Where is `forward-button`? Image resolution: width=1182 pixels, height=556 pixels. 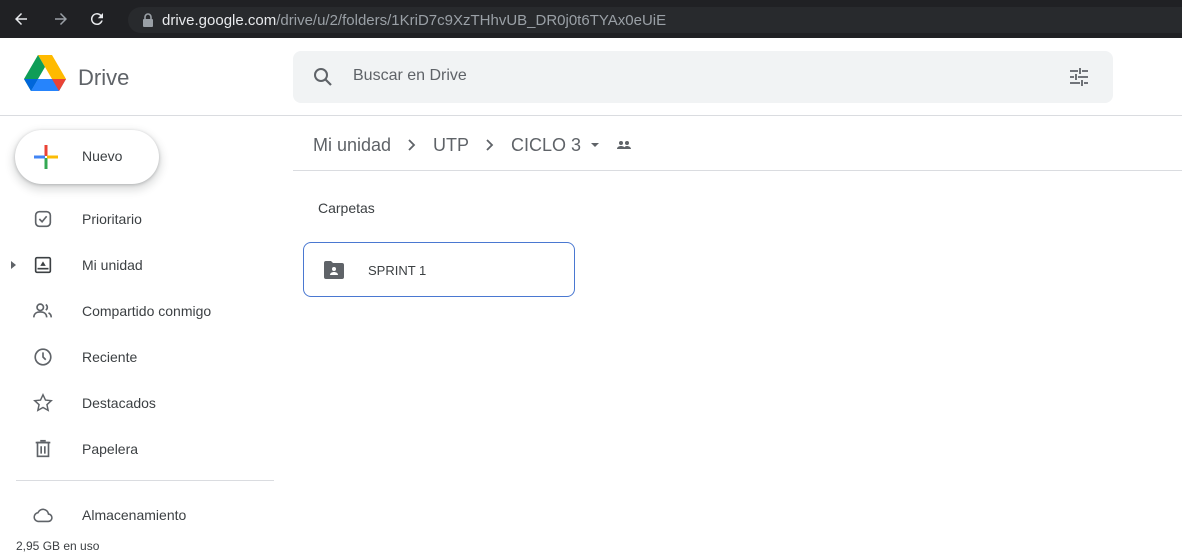 forward-button is located at coordinates (61, 19).